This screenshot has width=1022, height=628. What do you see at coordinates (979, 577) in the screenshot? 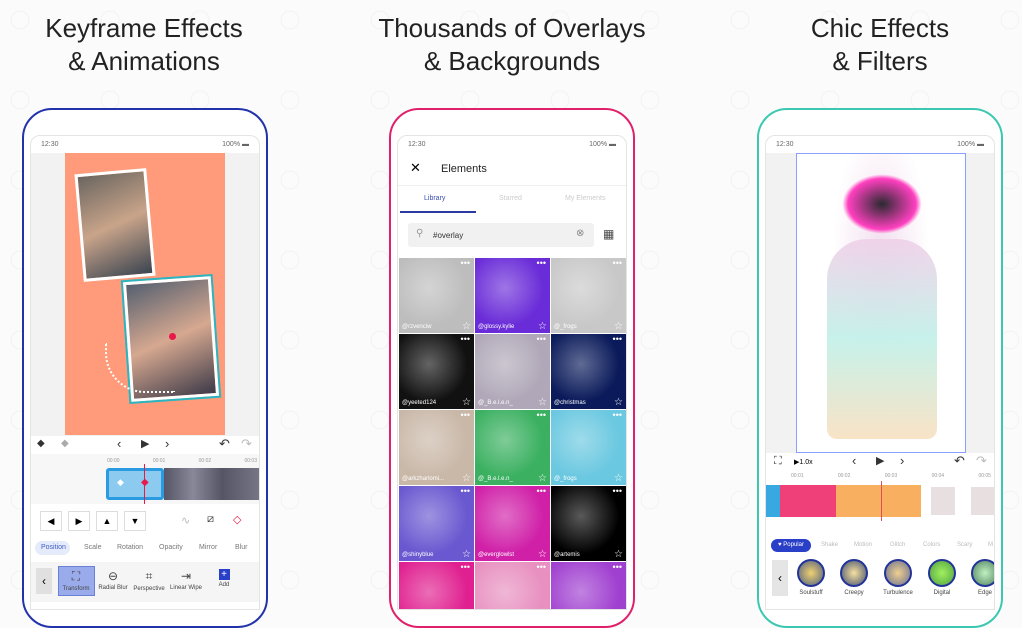
I see `effect-edge: Edge` at bounding box center [979, 577].